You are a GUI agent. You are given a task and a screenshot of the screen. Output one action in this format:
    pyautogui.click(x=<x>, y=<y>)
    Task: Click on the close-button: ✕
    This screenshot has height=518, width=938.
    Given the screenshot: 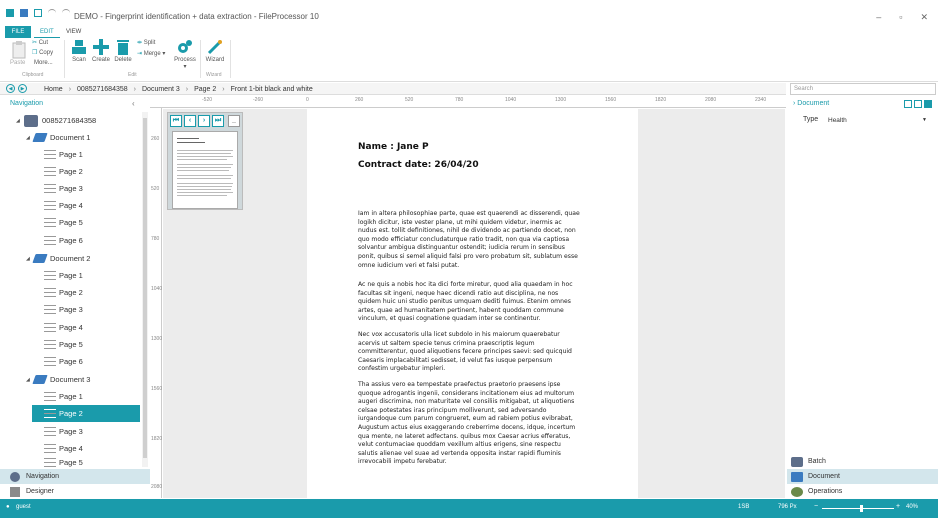 What is the action you would take?
    pyautogui.click(x=924, y=17)
    